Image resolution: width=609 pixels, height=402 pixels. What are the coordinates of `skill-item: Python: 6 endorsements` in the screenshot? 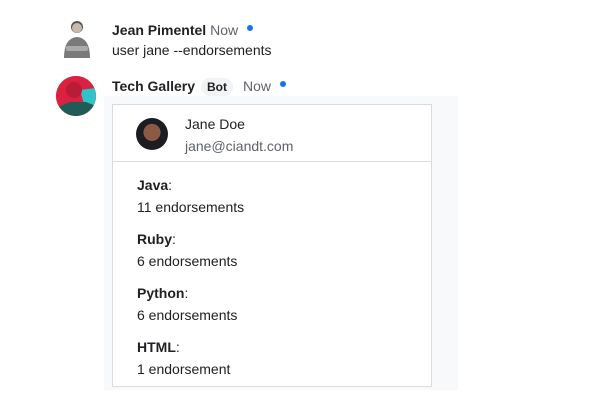 It's located at (272, 304).